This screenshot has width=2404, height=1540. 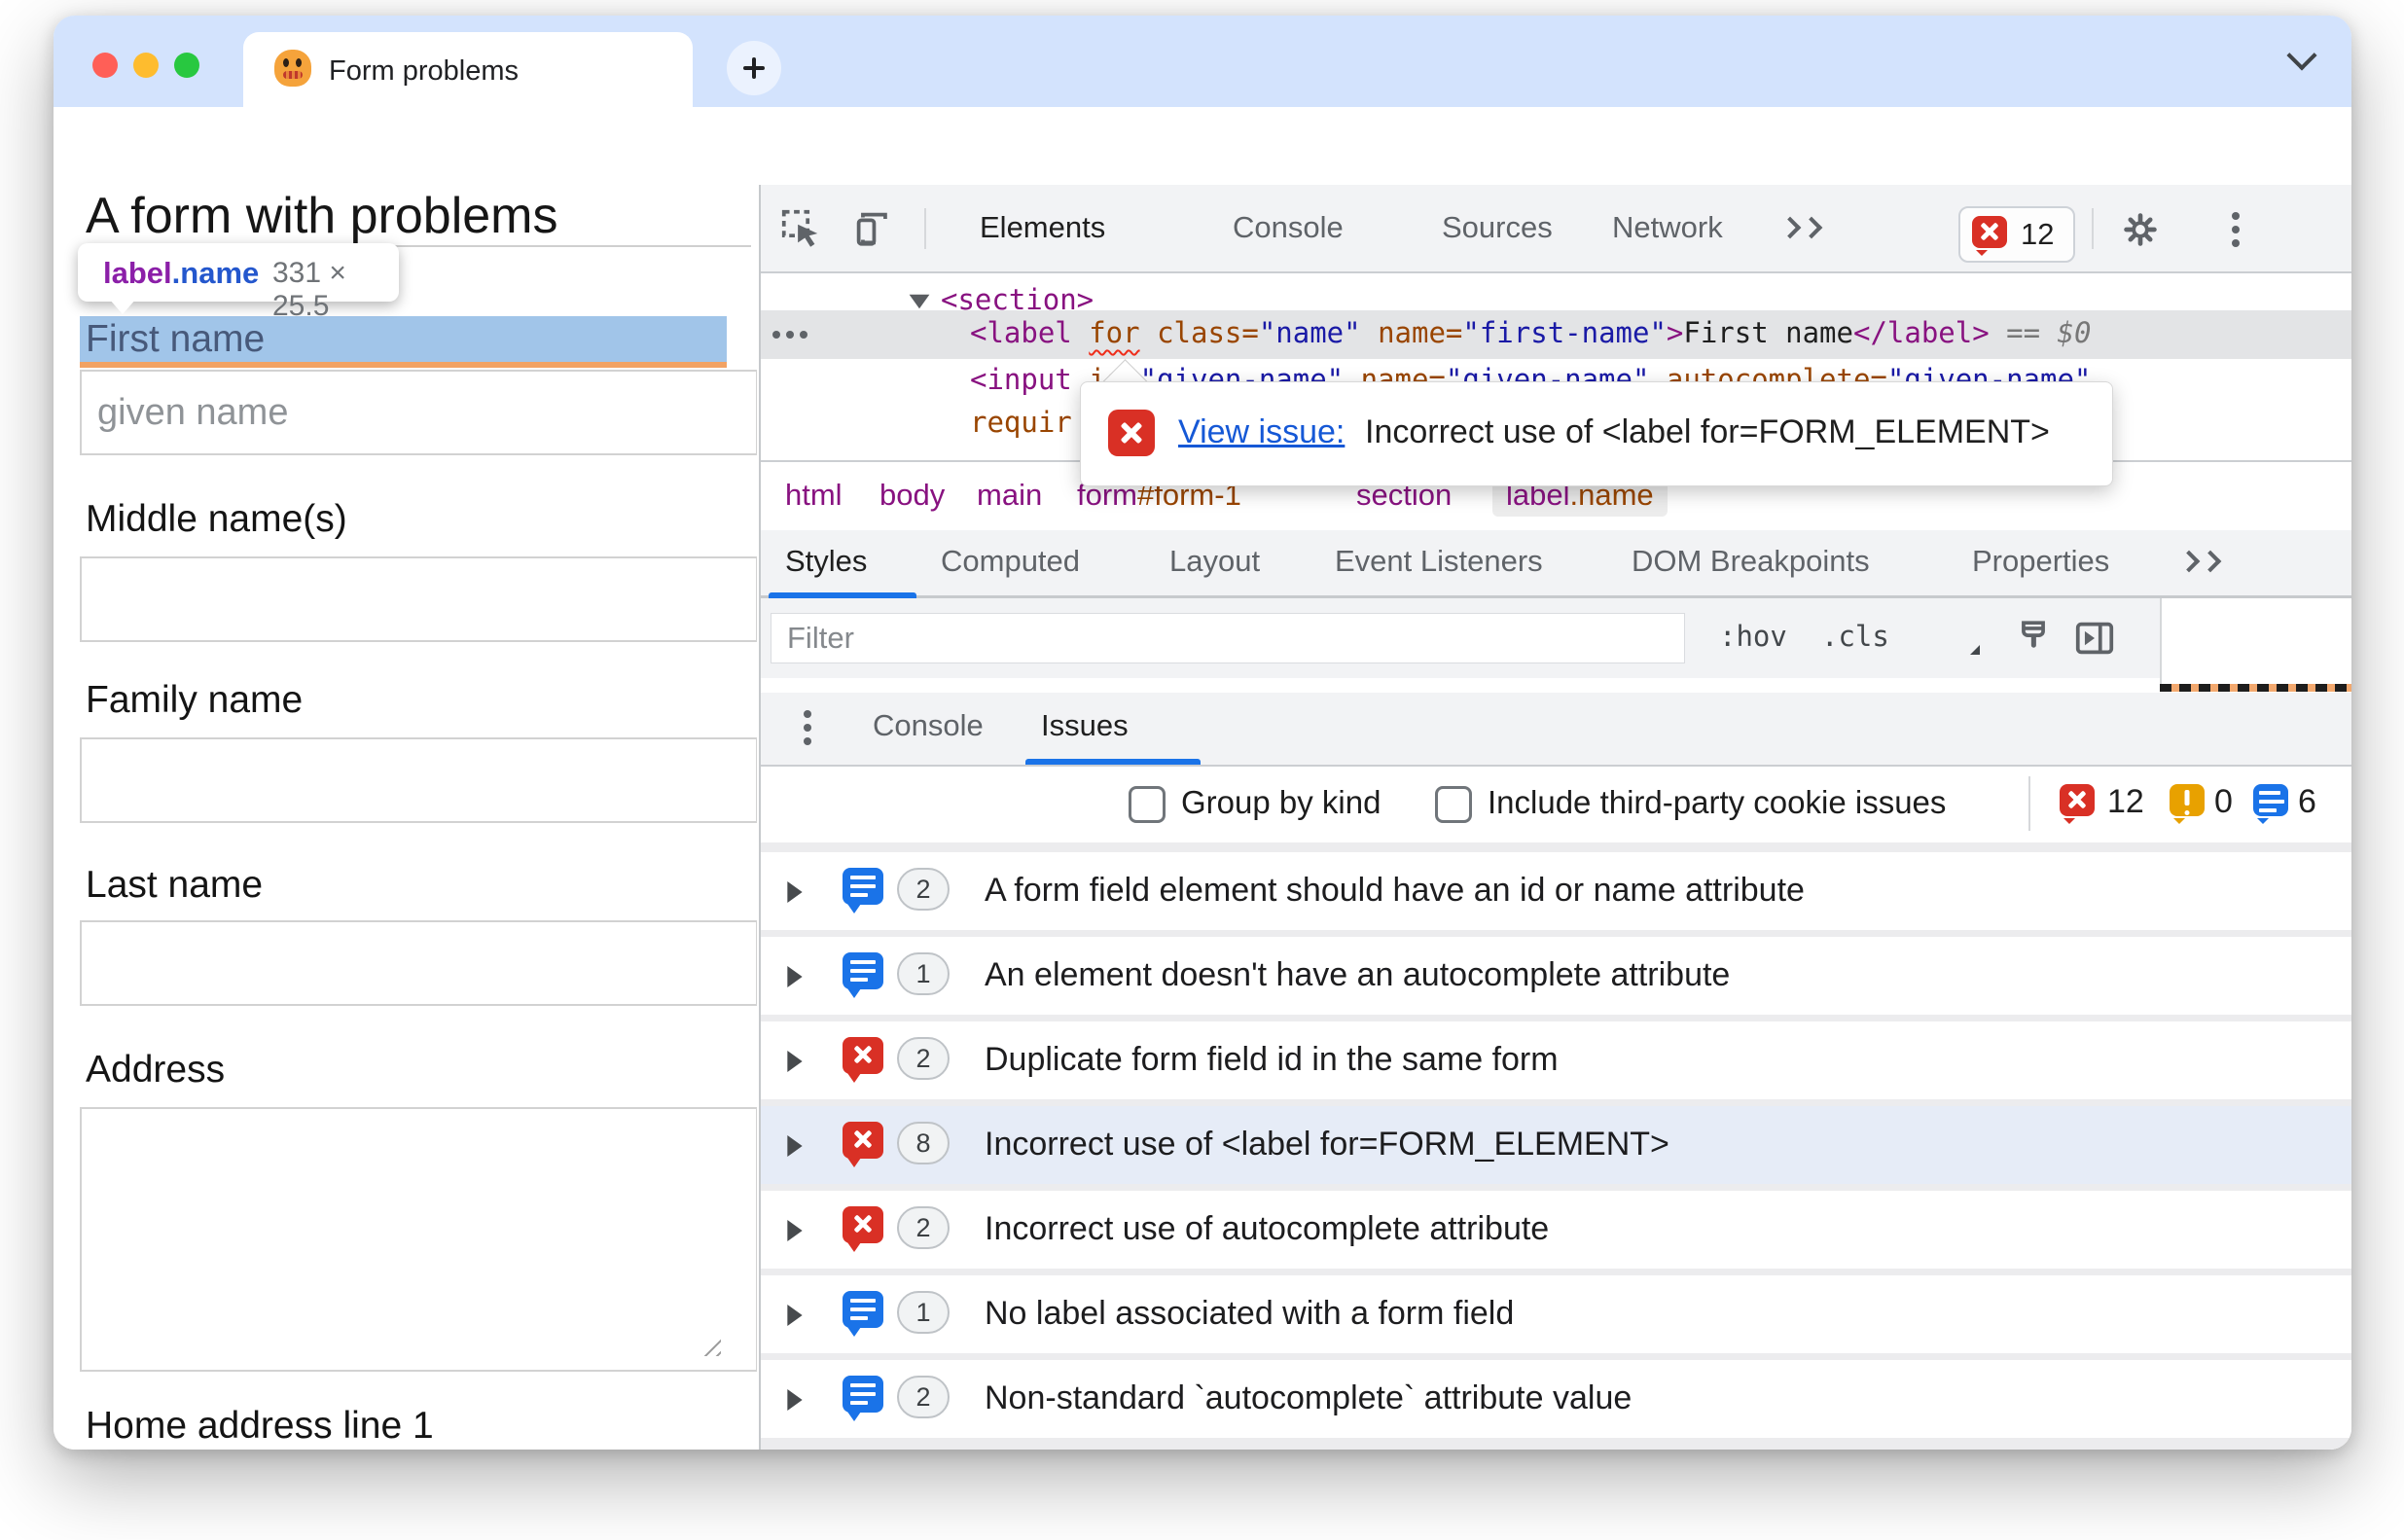 What do you see at coordinates (176, 339) in the screenshot?
I see `field-label: First name` at bounding box center [176, 339].